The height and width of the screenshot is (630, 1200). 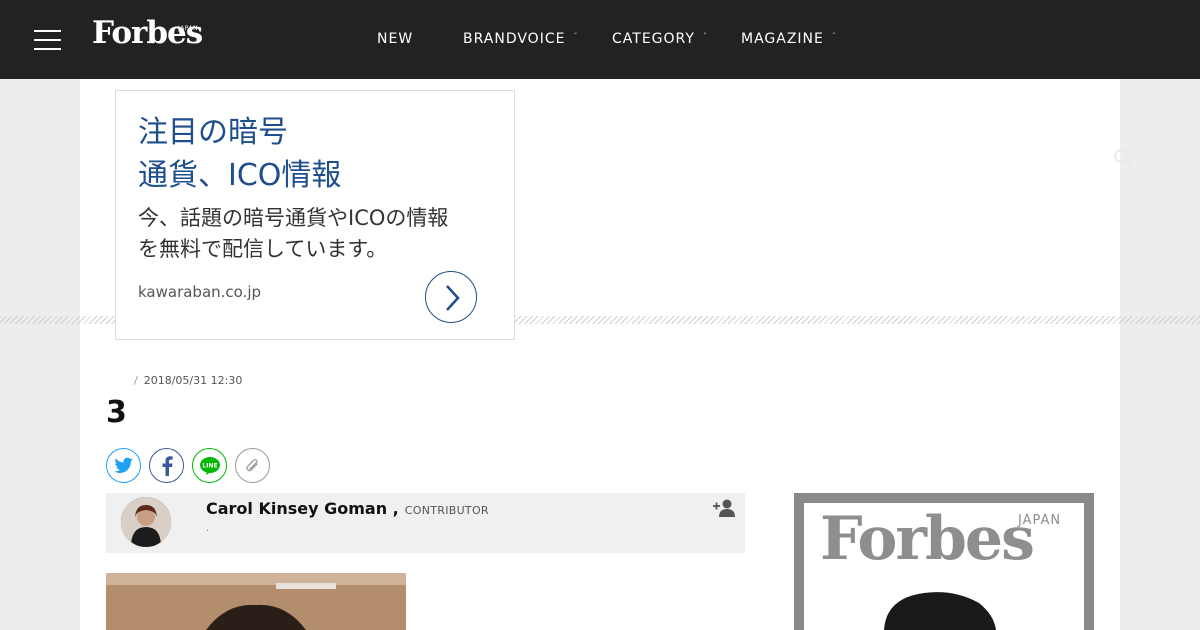 I want to click on author-role: CONTRIBUTOR, so click(x=446, y=510).